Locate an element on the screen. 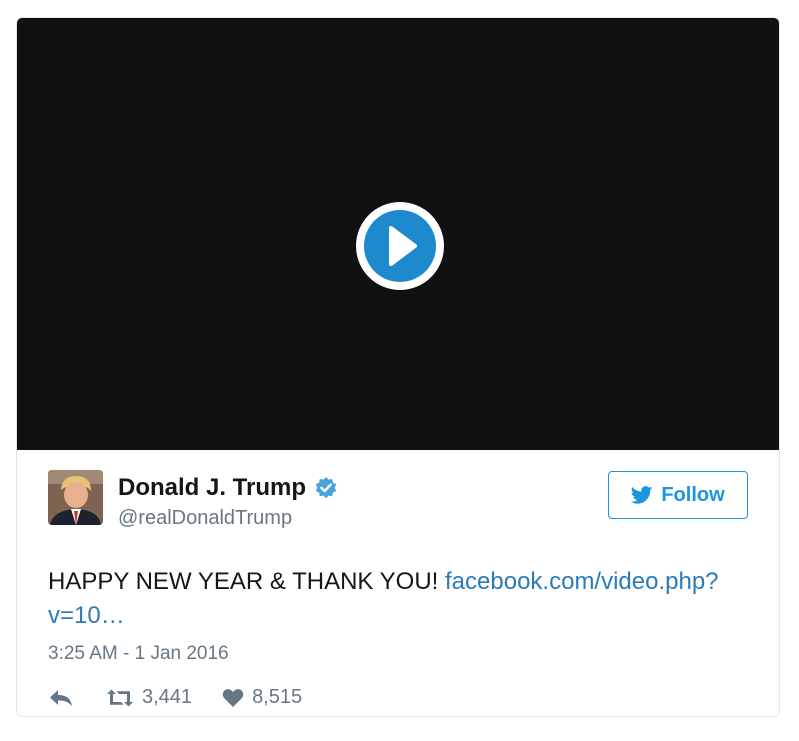 This screenshot has height=741, width=799. follow-button: Follow is located at coordinates (678, 495).